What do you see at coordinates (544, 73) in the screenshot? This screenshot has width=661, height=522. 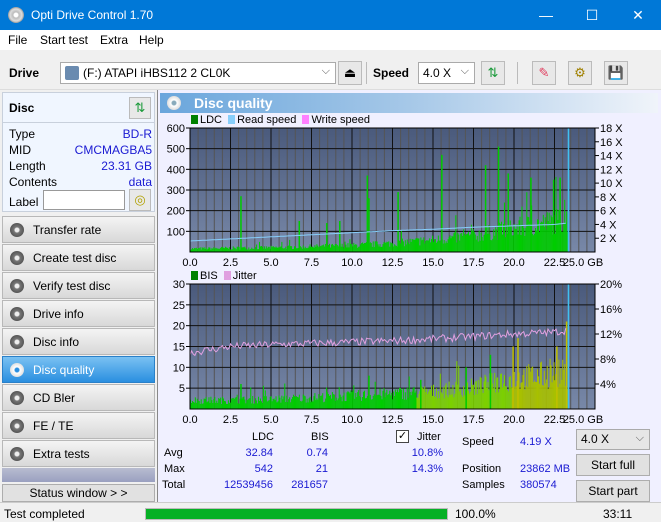 I see `erase-button: ✎` at bounding box center [544, 73].